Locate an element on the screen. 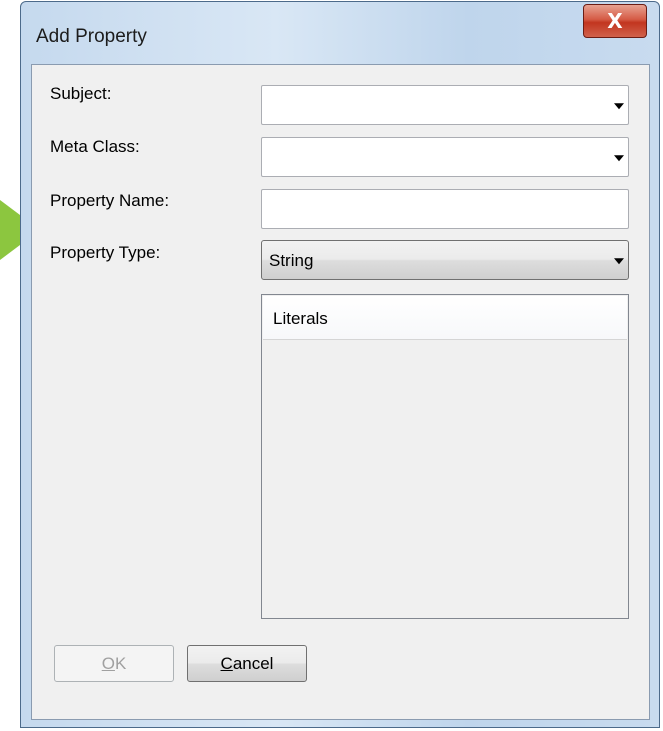 The image size is (663, 731). metaclass-label: Meta Class: is located at coordinates (95, 146).